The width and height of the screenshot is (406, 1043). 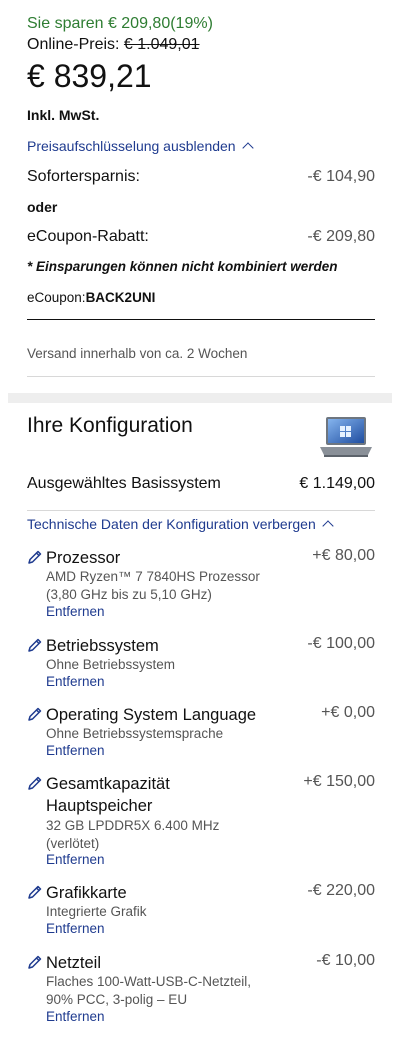 What do you see at coordinates (345, 960) in the screenshot?
I see `config-item-price: -€ 10,00` at bounding box center [345, 960].